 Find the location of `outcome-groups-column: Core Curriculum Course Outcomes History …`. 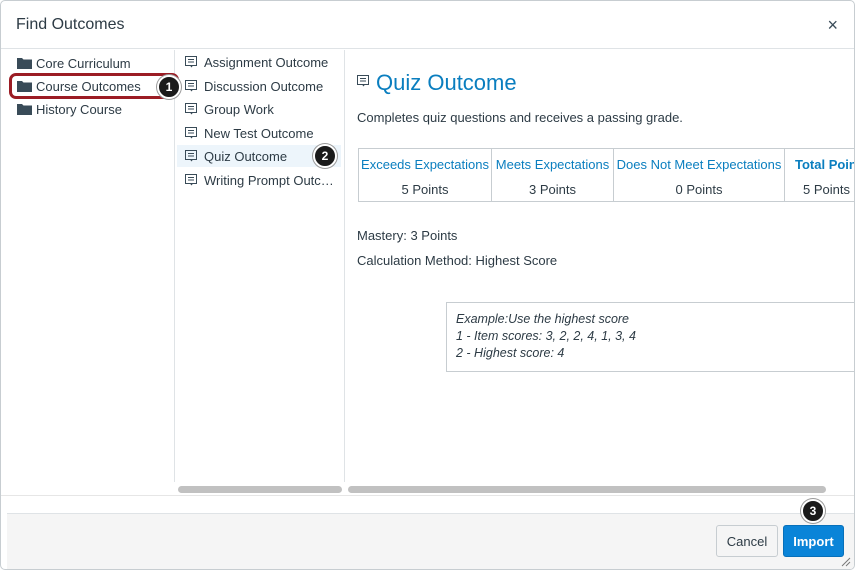

outcome-groups-column: Core Curriculum Course Outcomes History … is located at coordinates (91, 266).